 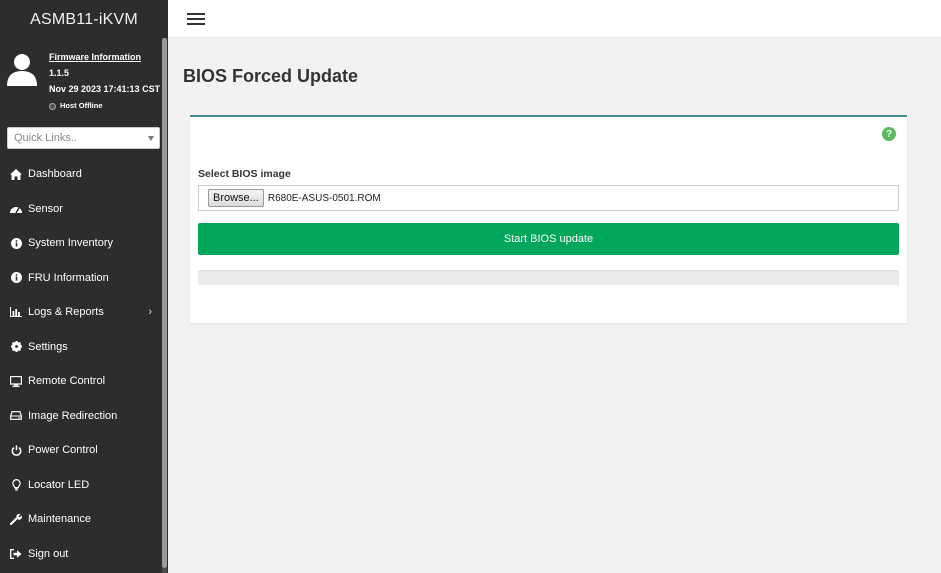 I want to click on sidebar-item-label: System Inventory, so click(x=70, y=243).